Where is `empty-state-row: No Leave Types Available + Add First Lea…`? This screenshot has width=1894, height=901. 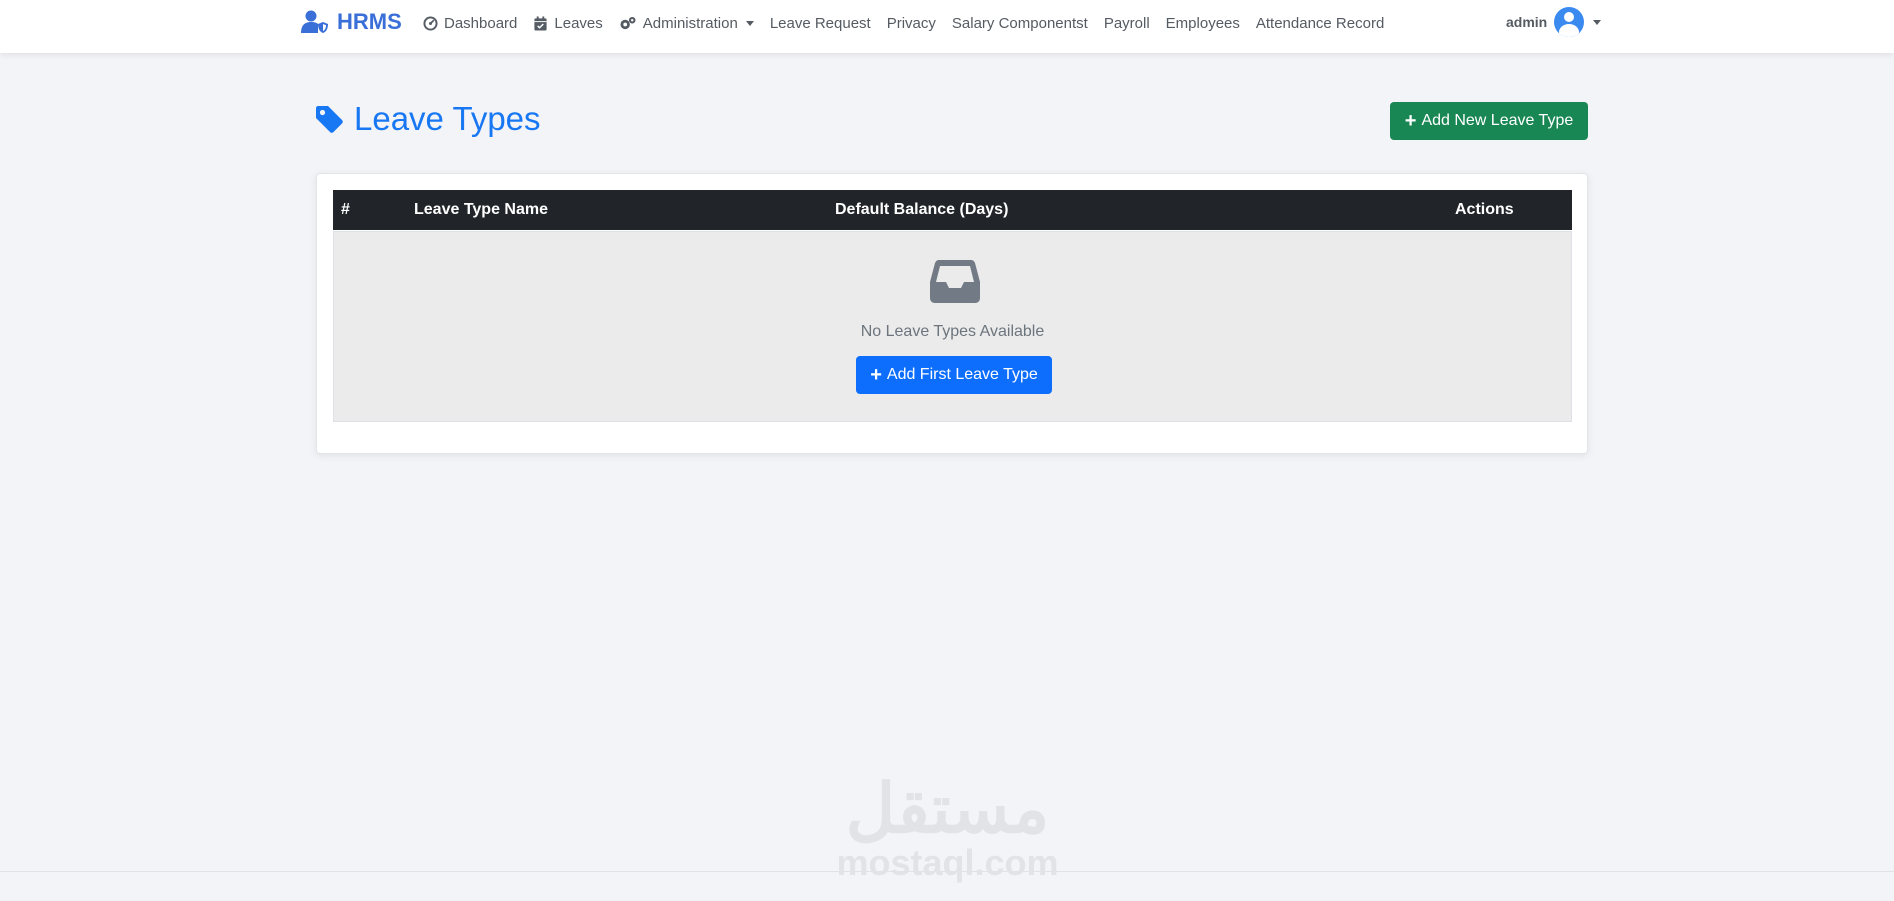
empty-state-row: No Leave Types Available + Add First Lea… is located at coordinates (952, 326).